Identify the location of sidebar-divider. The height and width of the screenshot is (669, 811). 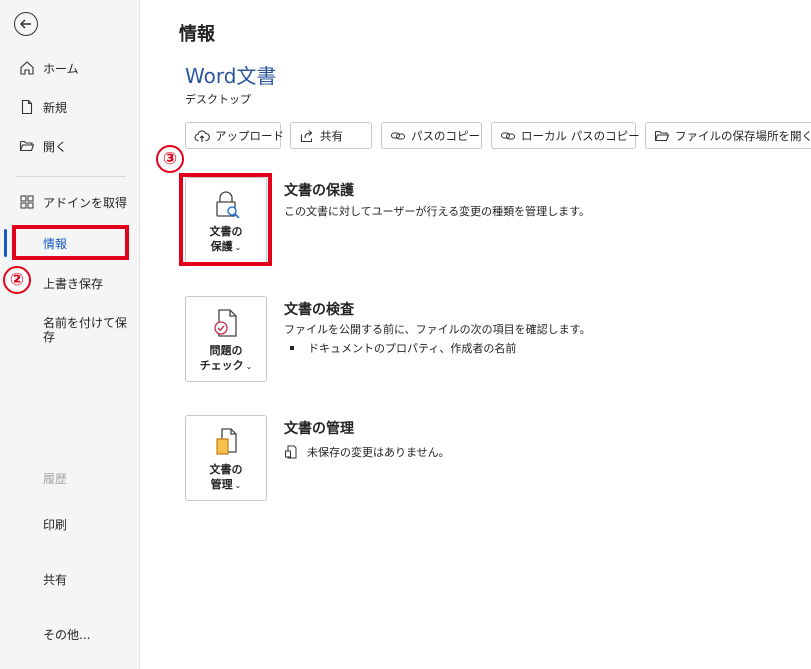
(71, 176).